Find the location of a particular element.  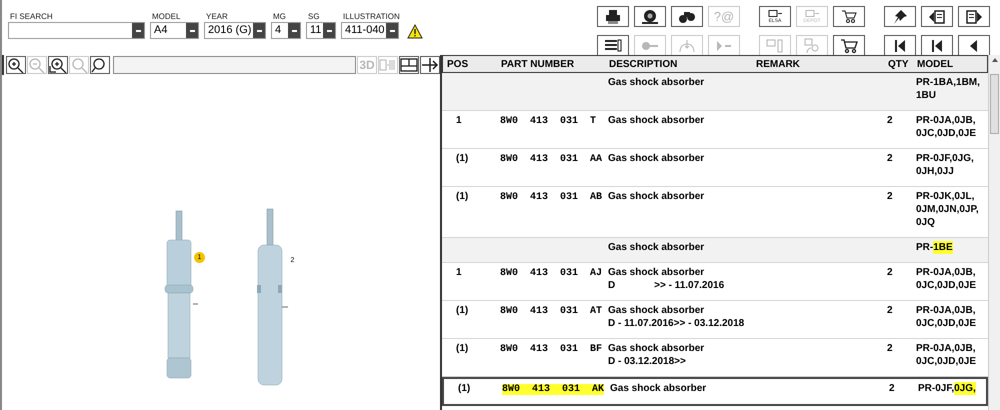

filter-label: FI SEARCH is located at coordinates (31, 17).